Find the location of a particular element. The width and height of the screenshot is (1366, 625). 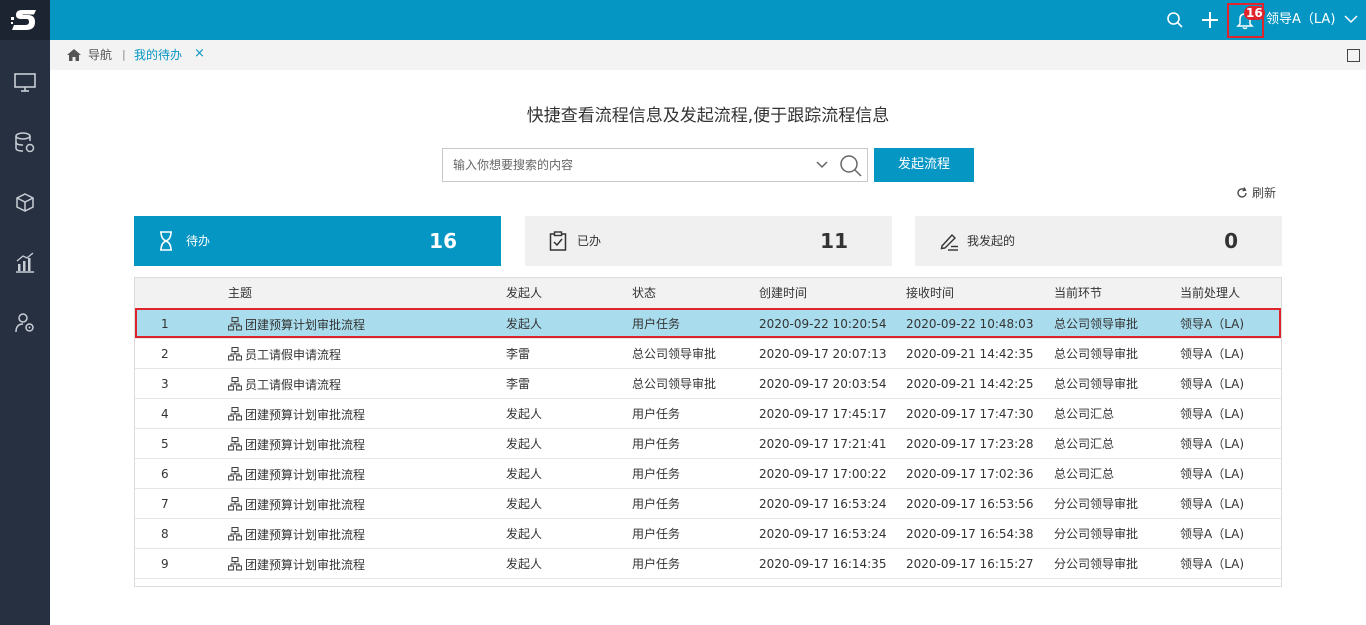

column-header: 创建时间 is located at coordinates (783, 293).